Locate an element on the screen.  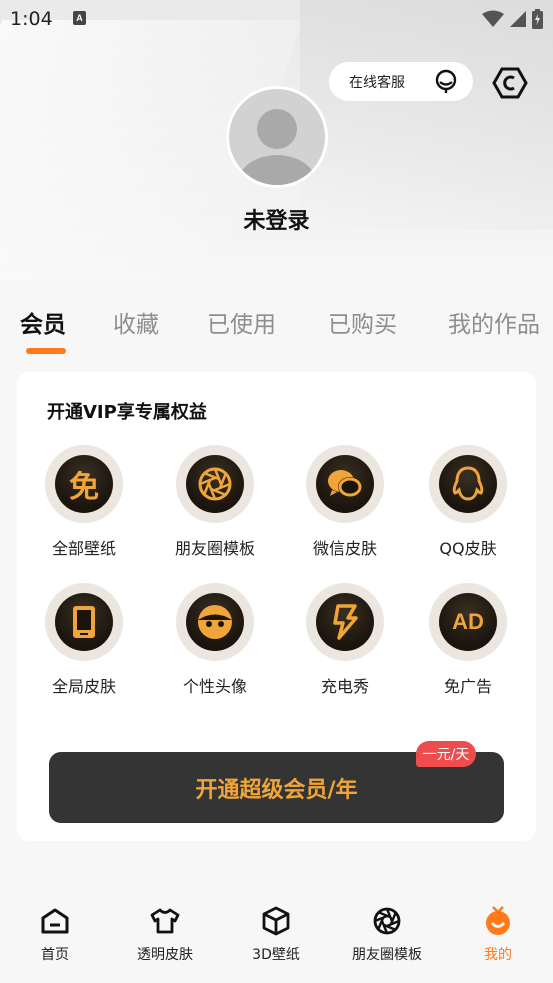
shirt-icon is located at coordinates (165, 921).